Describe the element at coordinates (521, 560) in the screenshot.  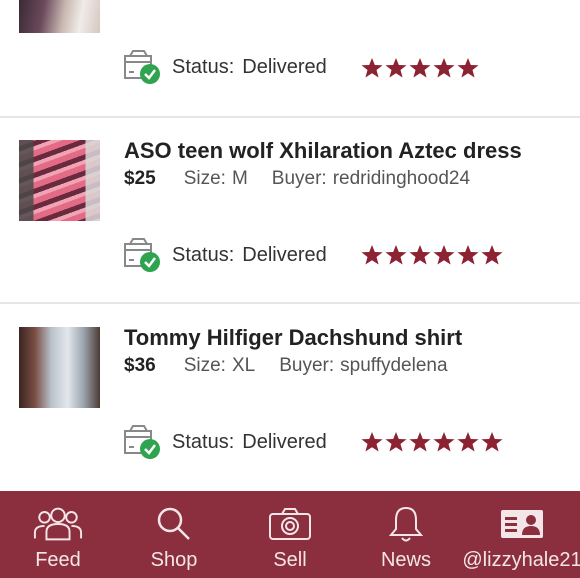
I see `nav-label: @lizzyhale21` at that location.